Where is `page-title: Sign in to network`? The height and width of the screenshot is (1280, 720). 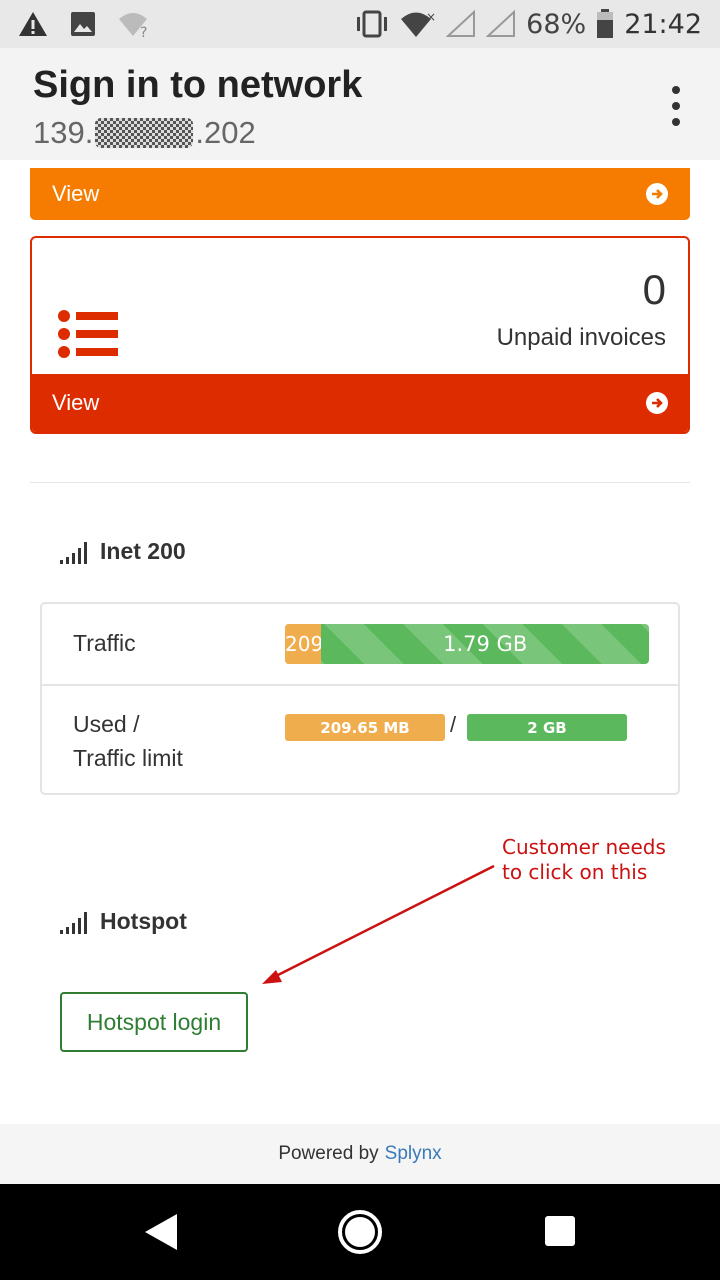
page-title: Sign in to network is located at coordinates (198, 85).